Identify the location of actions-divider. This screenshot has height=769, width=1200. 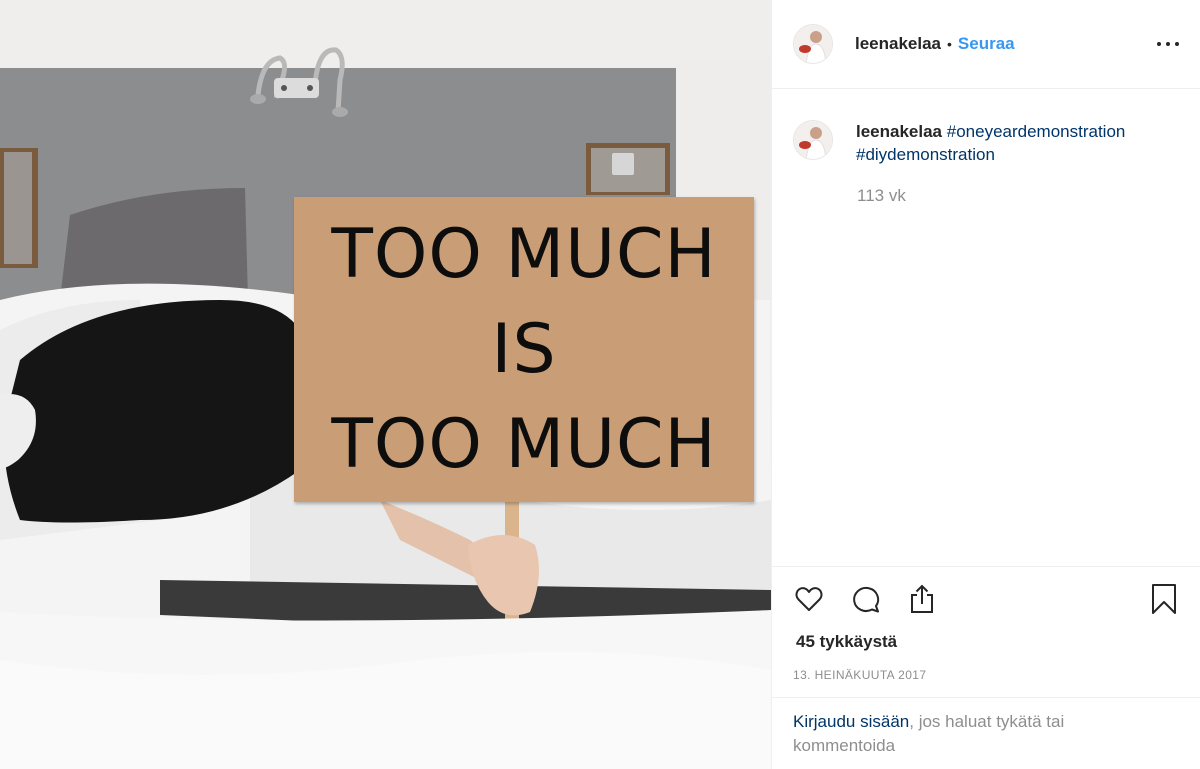
(986, 566).